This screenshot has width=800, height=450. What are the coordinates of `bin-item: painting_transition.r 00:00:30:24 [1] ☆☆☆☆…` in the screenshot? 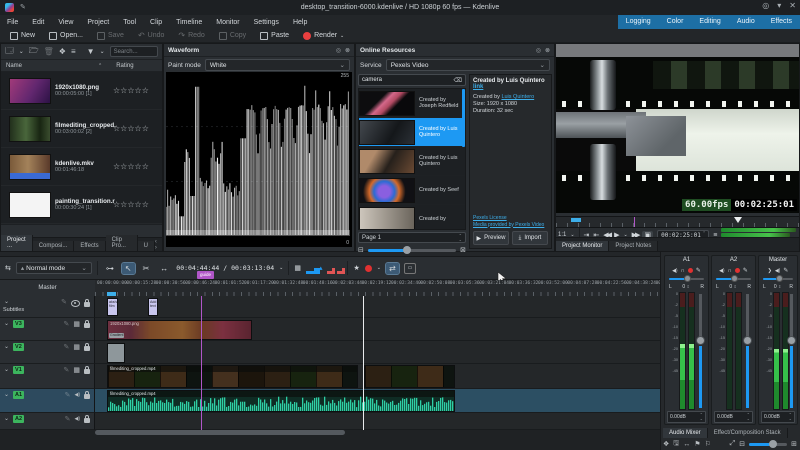 It's located at (81, 205).